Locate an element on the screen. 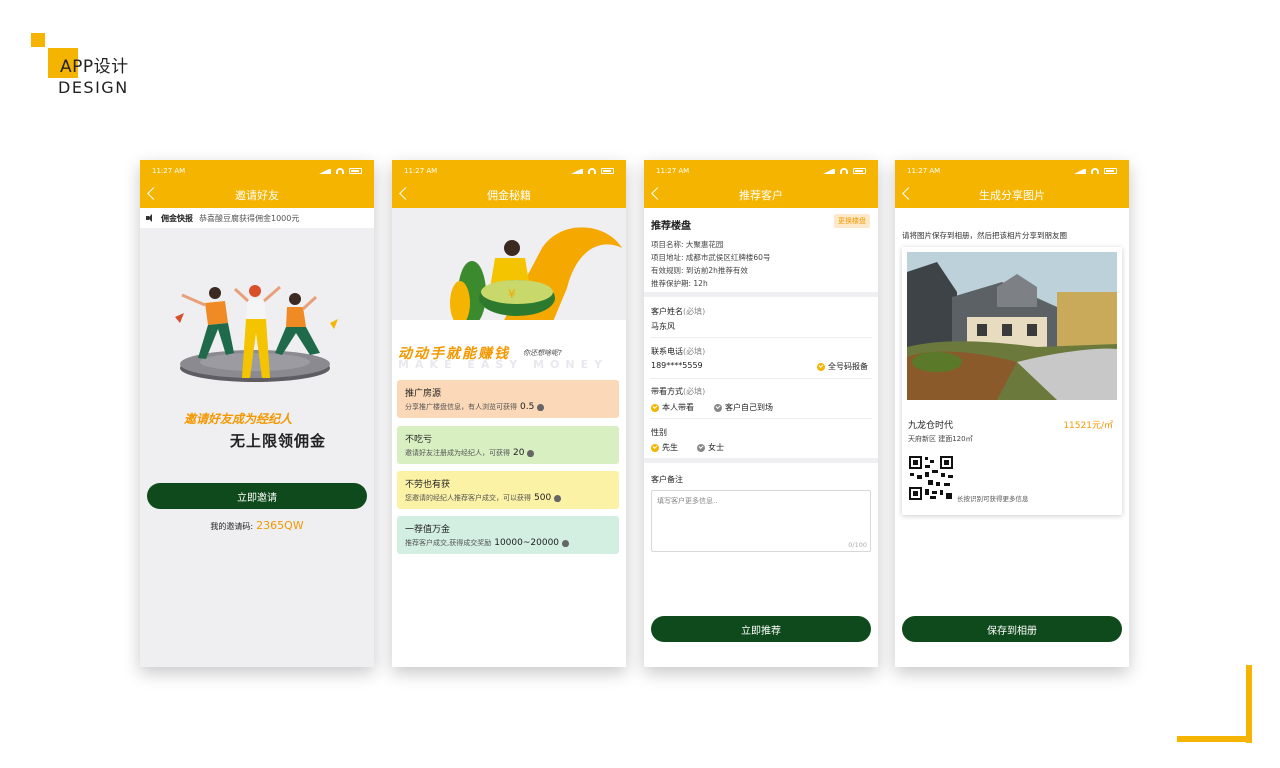  tip-card-amount: 10000~20000 is located at coordinates (527, 543).